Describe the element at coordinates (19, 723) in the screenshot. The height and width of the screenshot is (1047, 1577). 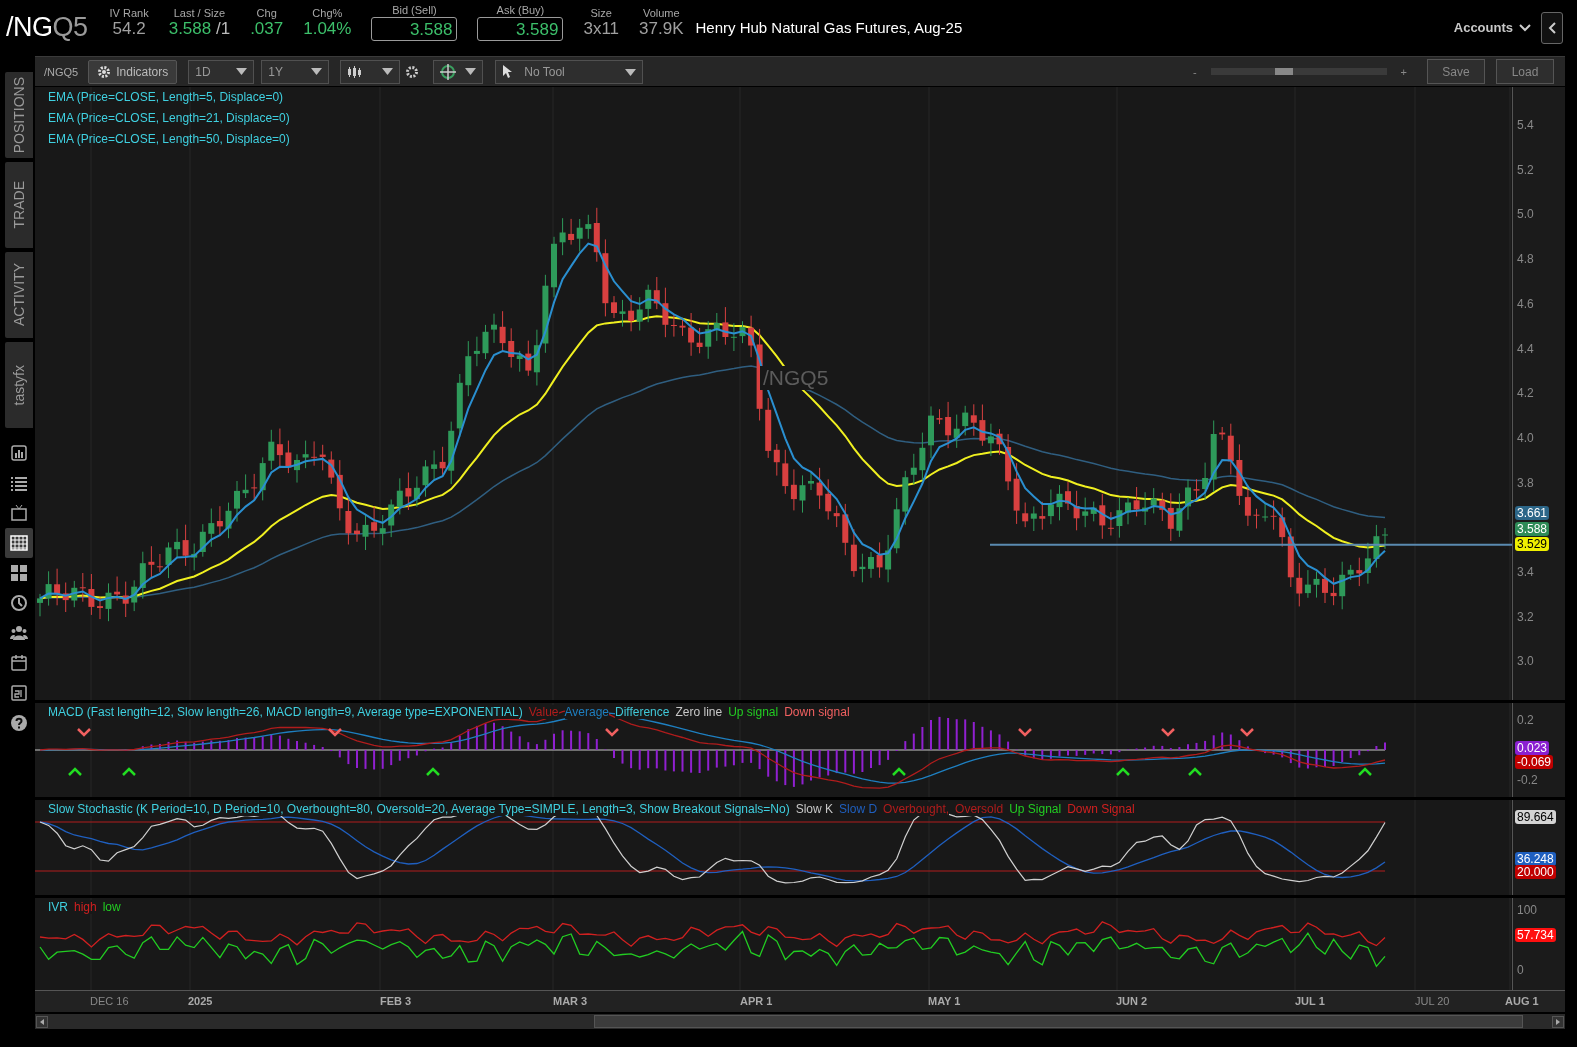
I see `help-icon` at that location.